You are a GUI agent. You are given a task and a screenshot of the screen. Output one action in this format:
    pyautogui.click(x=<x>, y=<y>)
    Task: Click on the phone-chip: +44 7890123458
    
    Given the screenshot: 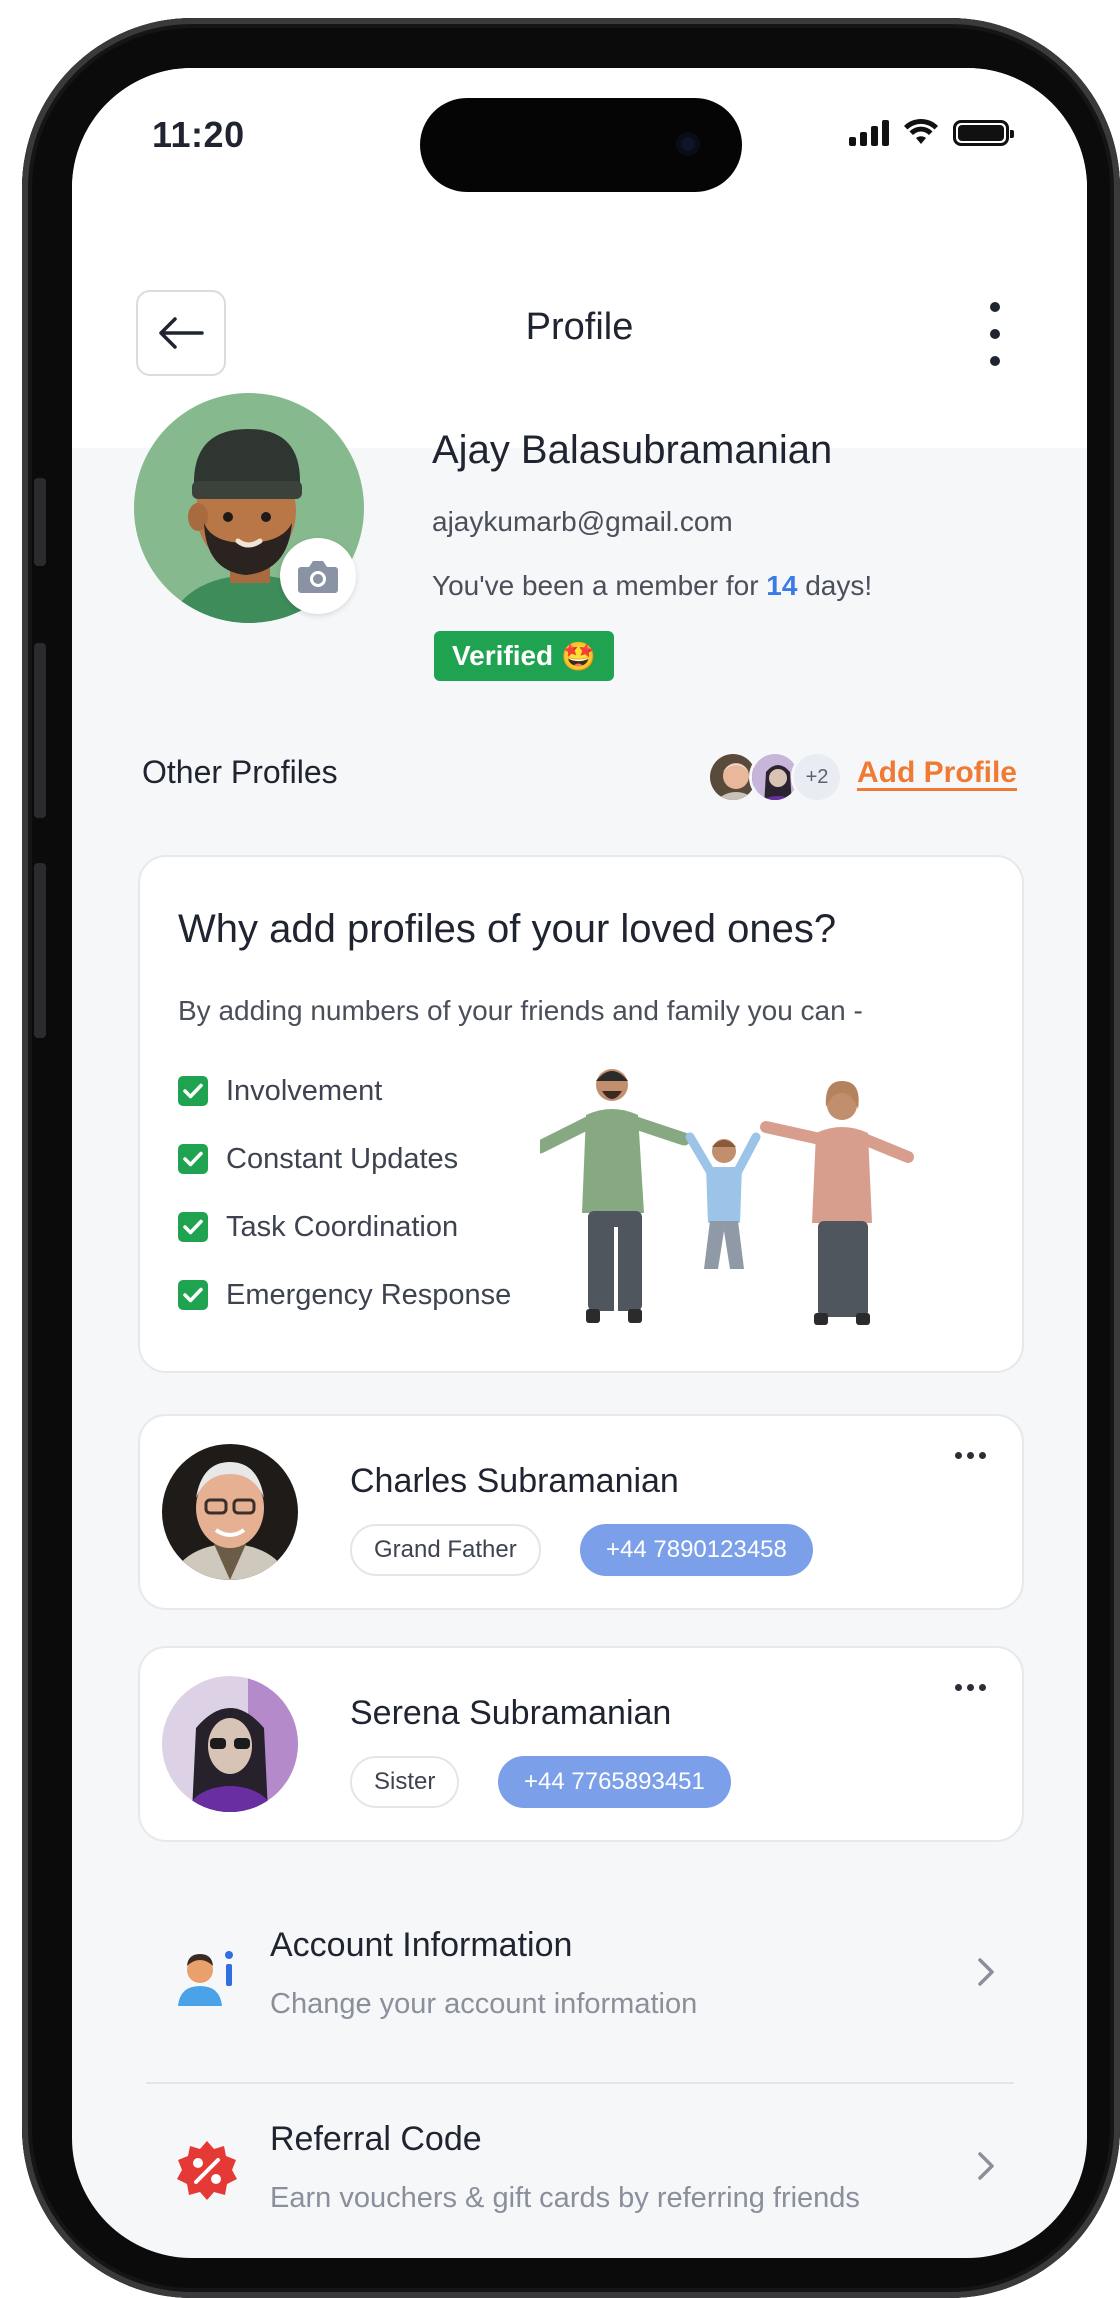 What is the action you would take?
    pyautogui.click(x=696, y=1550)
    